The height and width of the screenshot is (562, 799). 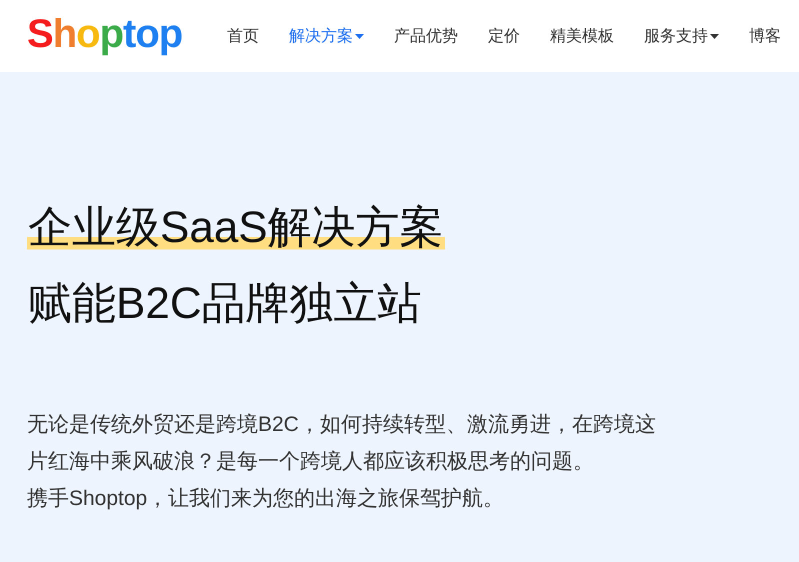 What do you see at coordinates (243, 36) in the screenshot?
I see `nav-link: 首页` at bounding box center [243, 36].